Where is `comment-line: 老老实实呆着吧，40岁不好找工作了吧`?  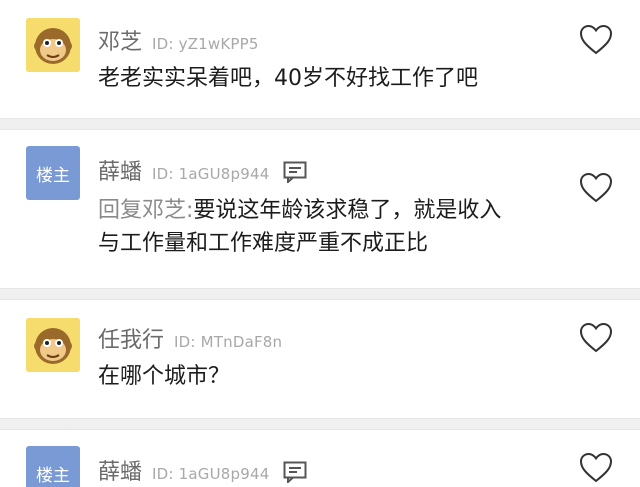
comment-line: 老老实实呆着吧，40岁不好找工作了吧 is located at coordinates (288, 78).